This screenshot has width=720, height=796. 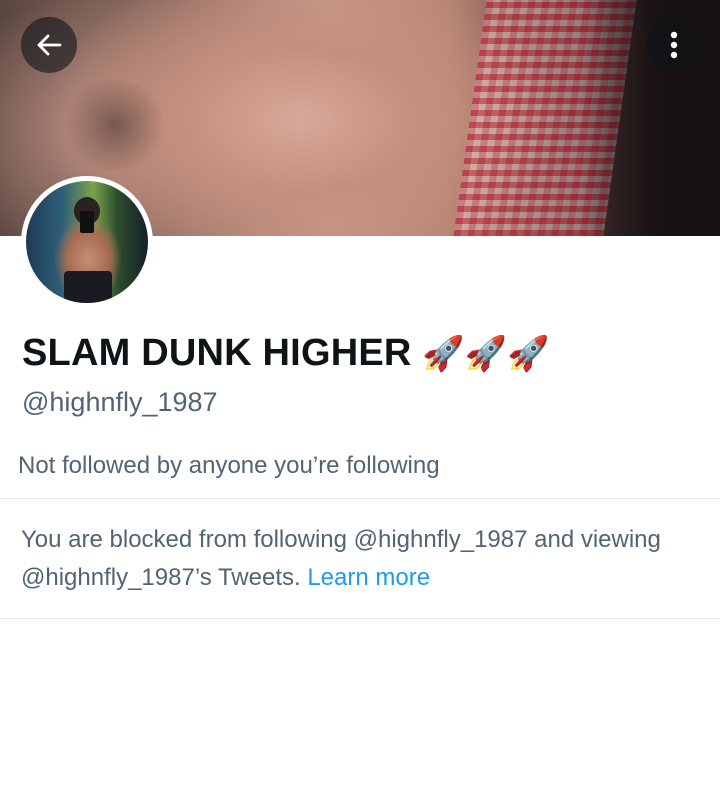 I want to click on arrow-left-icon, so click(x=49, y=45).